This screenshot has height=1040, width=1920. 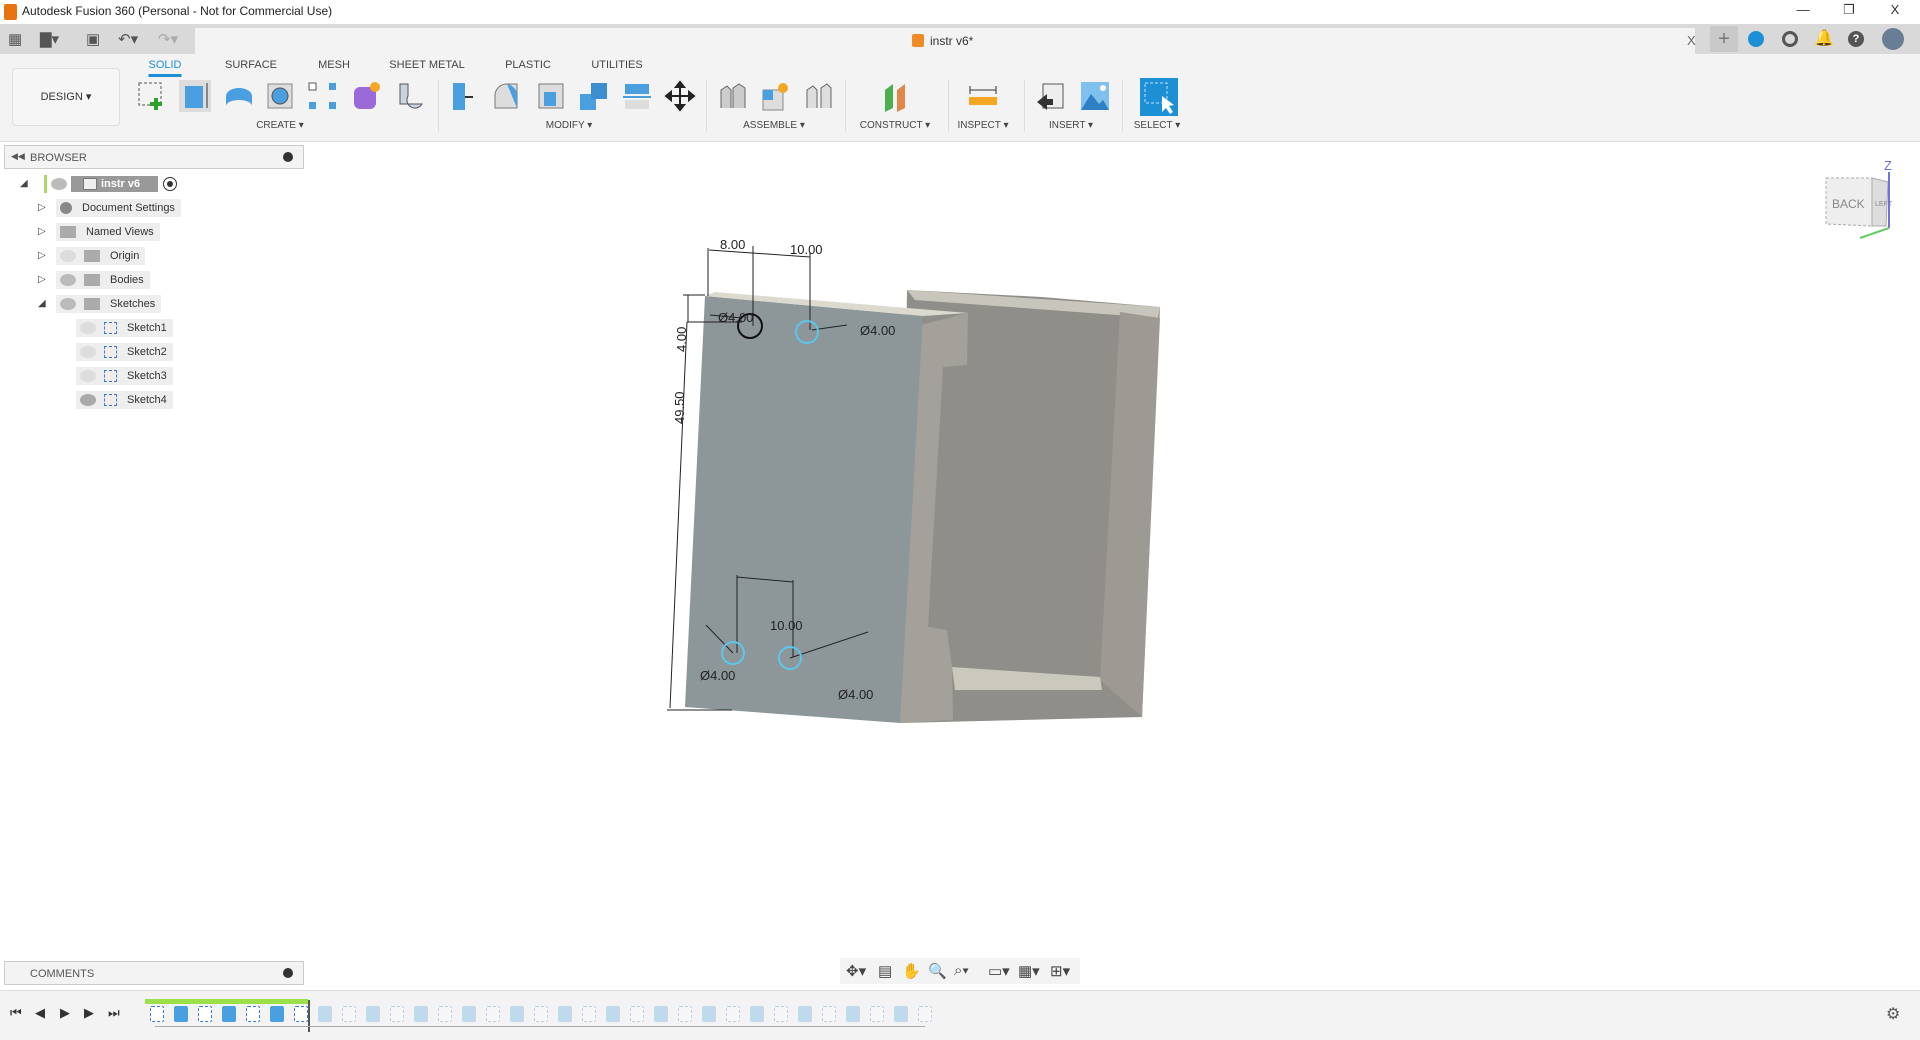 I want to click on minimize-button: —, so click(x=1803, y=12).